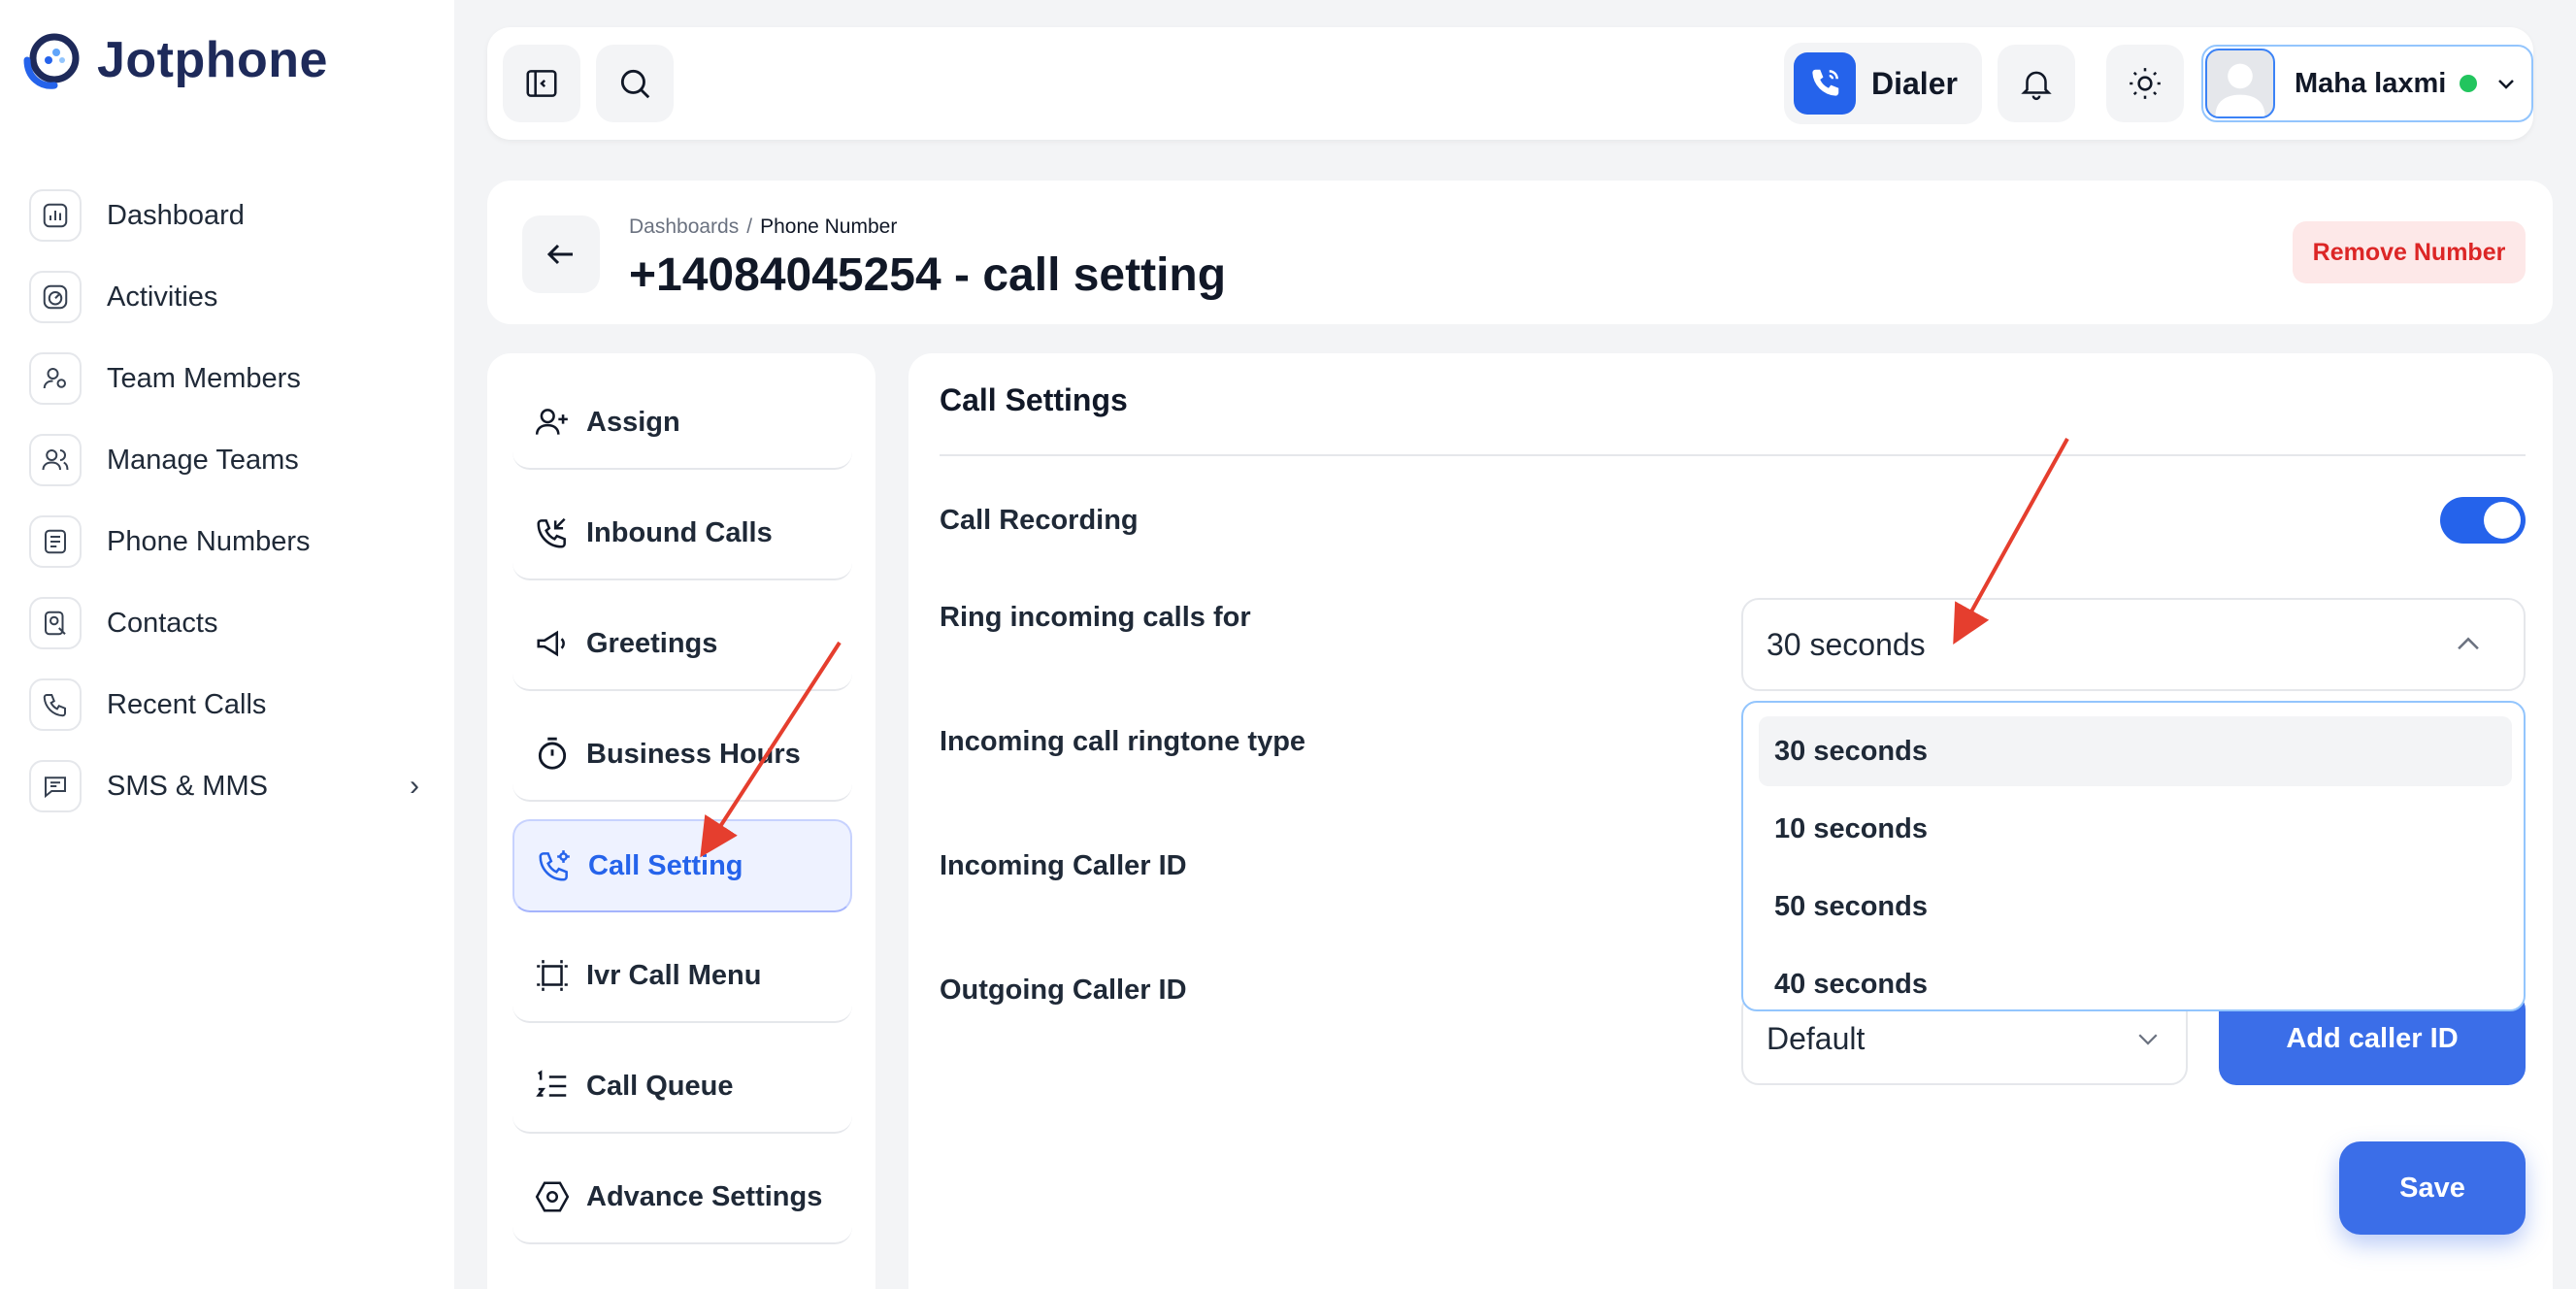 This screenshot has height=1289, width=2576. I want to click on search-icon, so click(635, 84).